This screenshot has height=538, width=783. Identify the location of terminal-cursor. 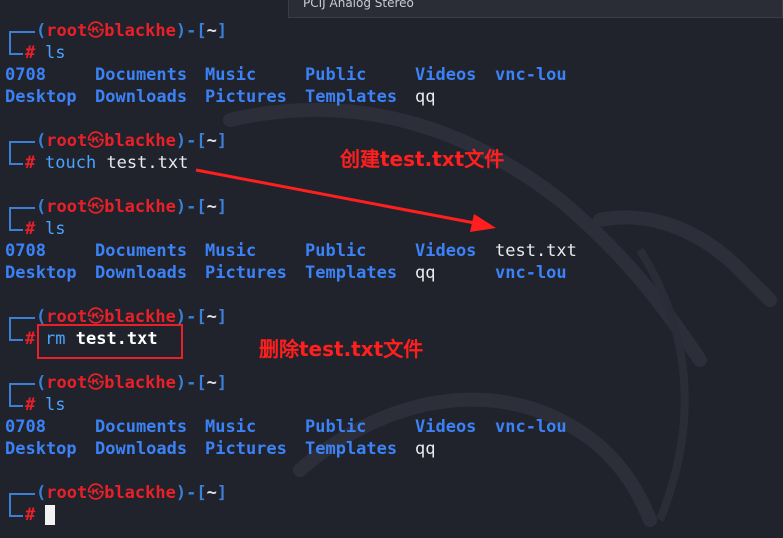
(50, 515).